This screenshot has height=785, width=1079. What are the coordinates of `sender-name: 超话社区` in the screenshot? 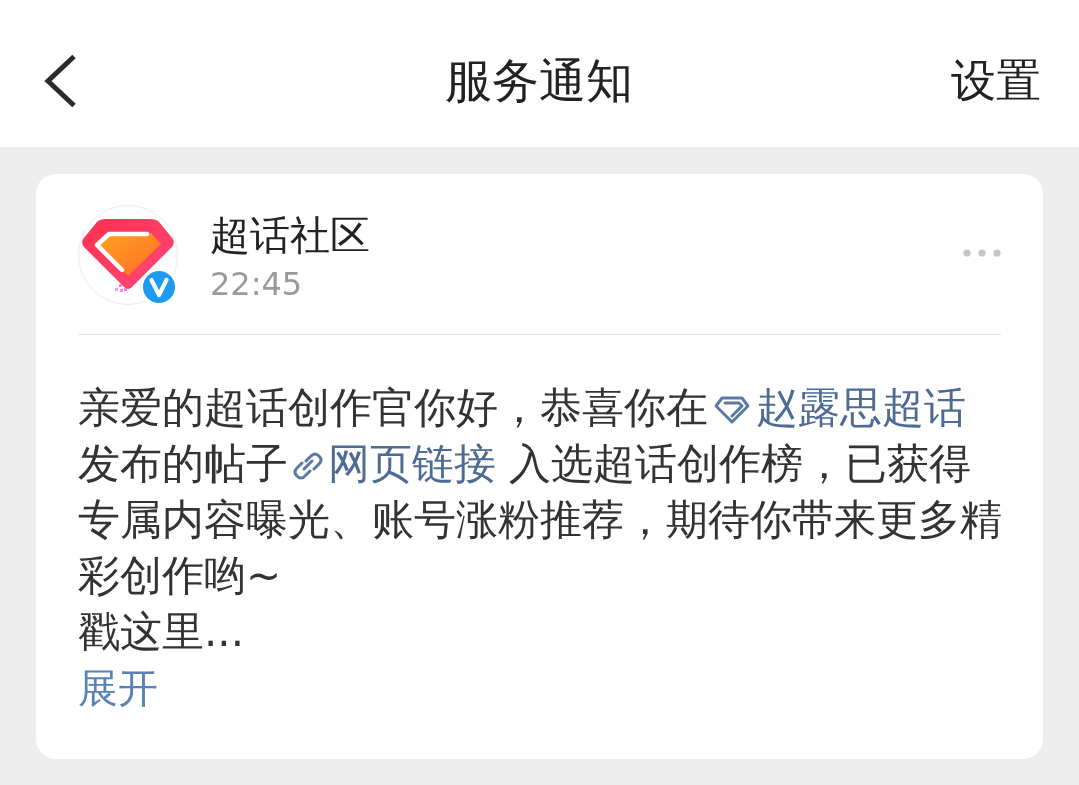 It's located at (290, 235).